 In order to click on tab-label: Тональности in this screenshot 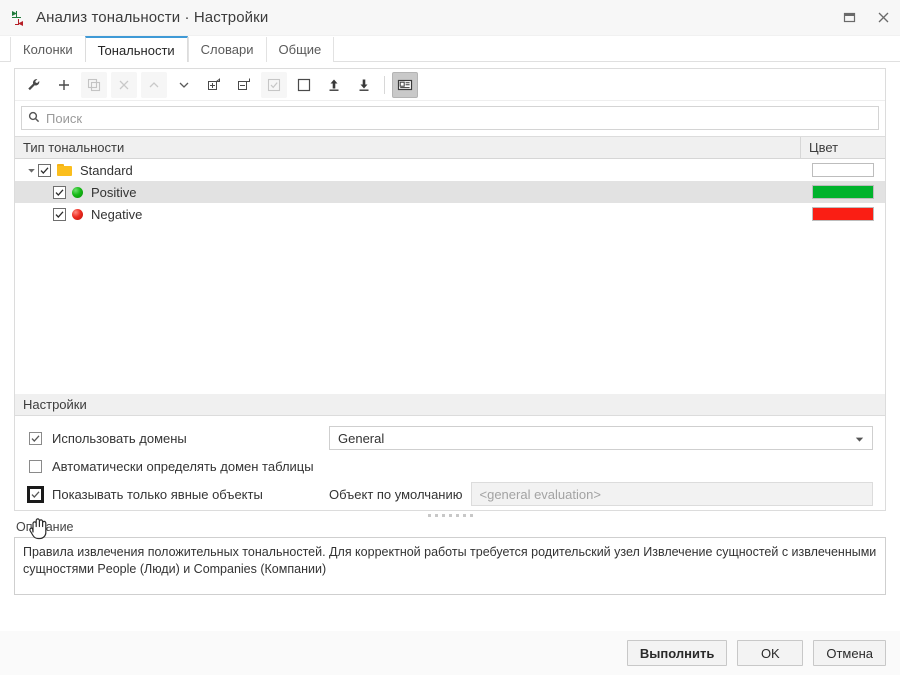, I will do `click(136, 50)`.